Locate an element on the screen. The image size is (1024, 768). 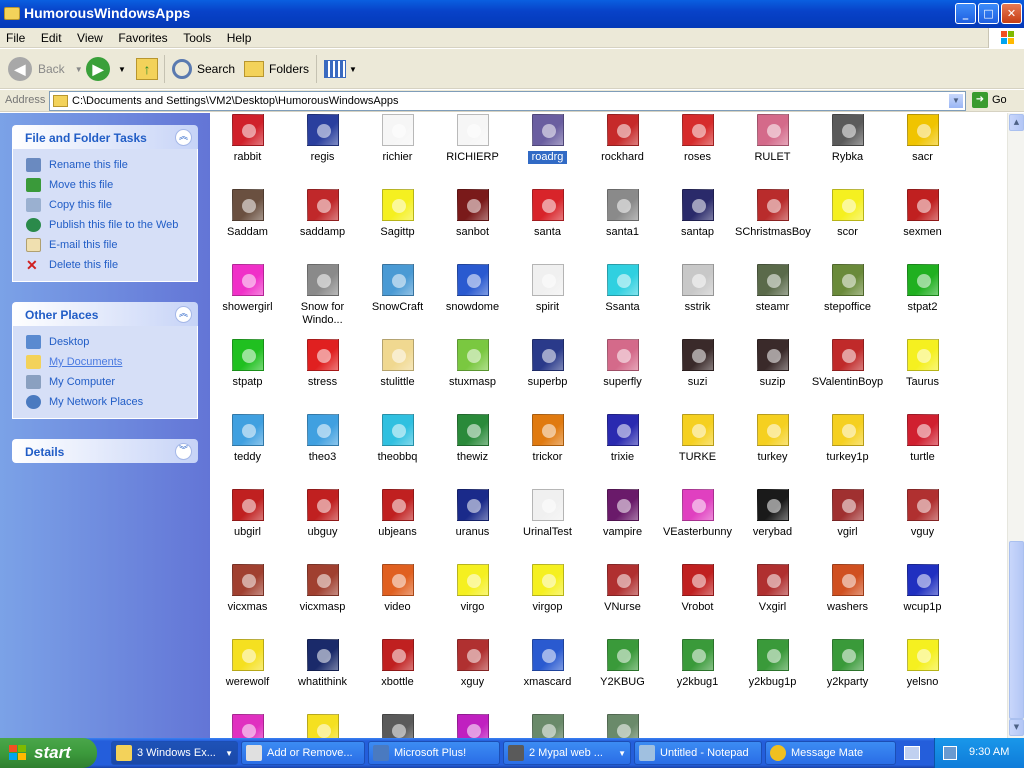
file-item: VNurse is located at coordinates (622, 601).